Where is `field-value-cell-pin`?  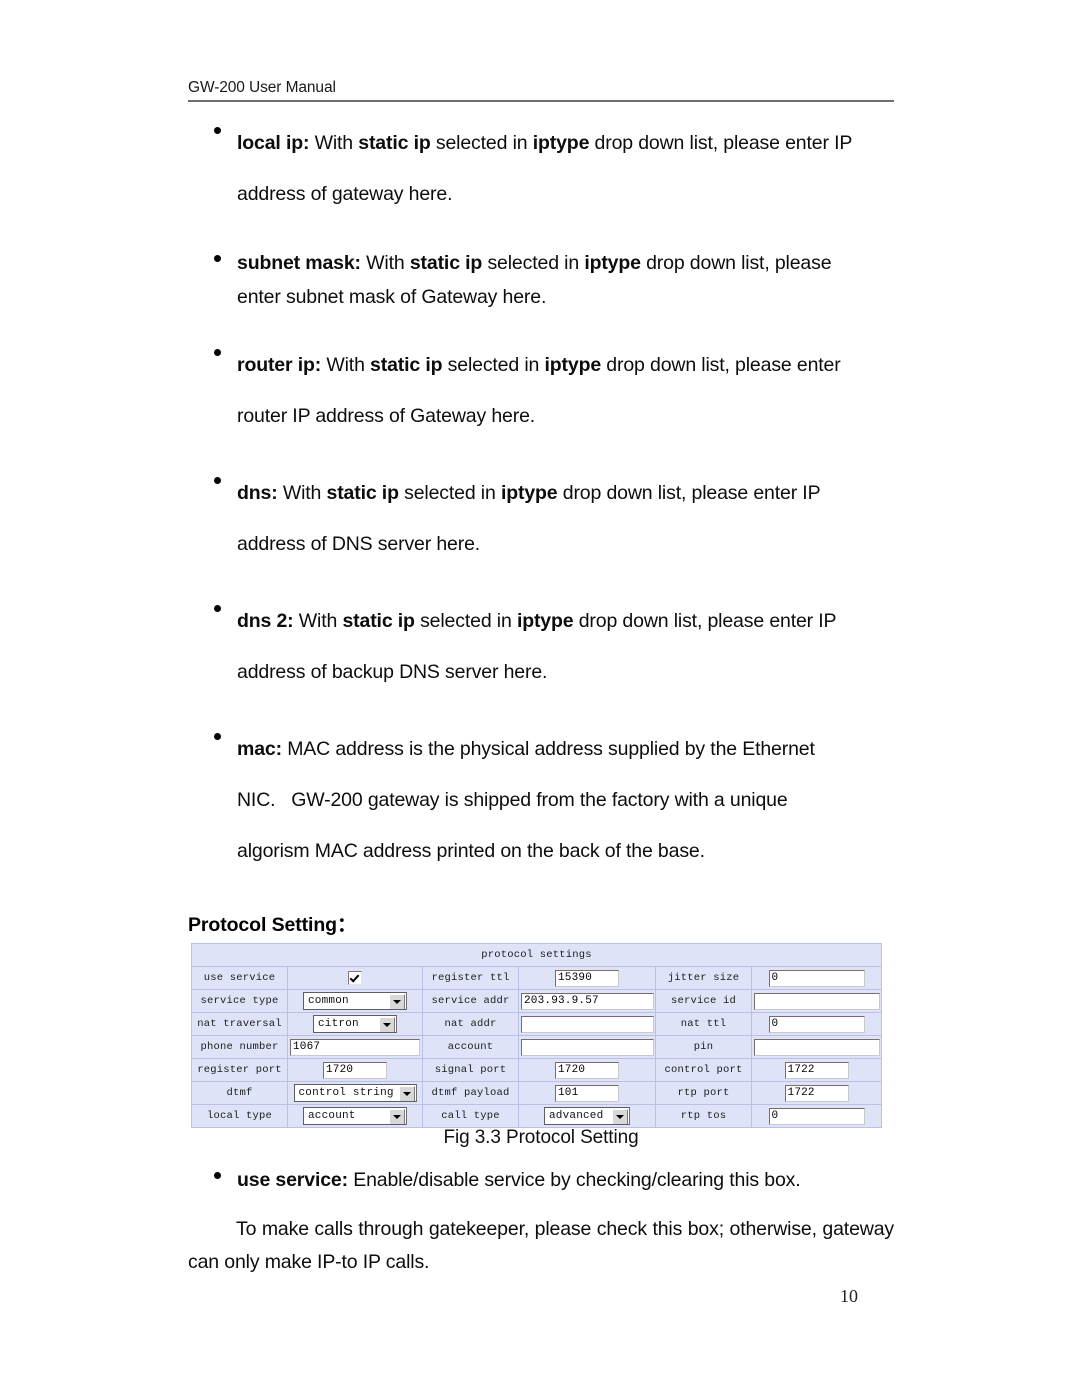 field-value-cell-pin is located at coordinates (816, 1047).